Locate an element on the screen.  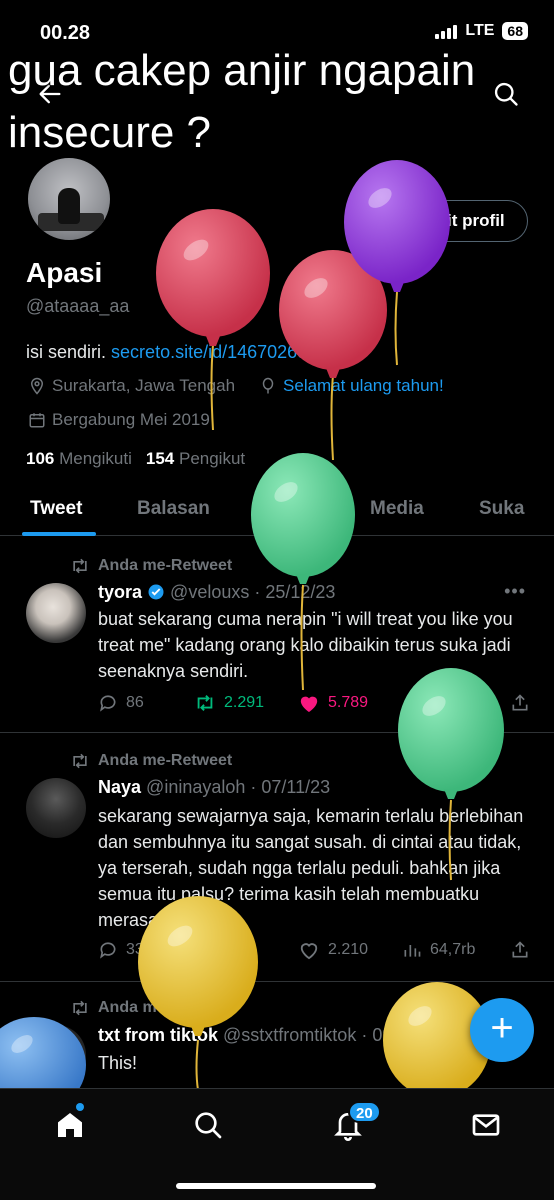
tweet-handle: @velouxs is located at coordinates (210, 592).